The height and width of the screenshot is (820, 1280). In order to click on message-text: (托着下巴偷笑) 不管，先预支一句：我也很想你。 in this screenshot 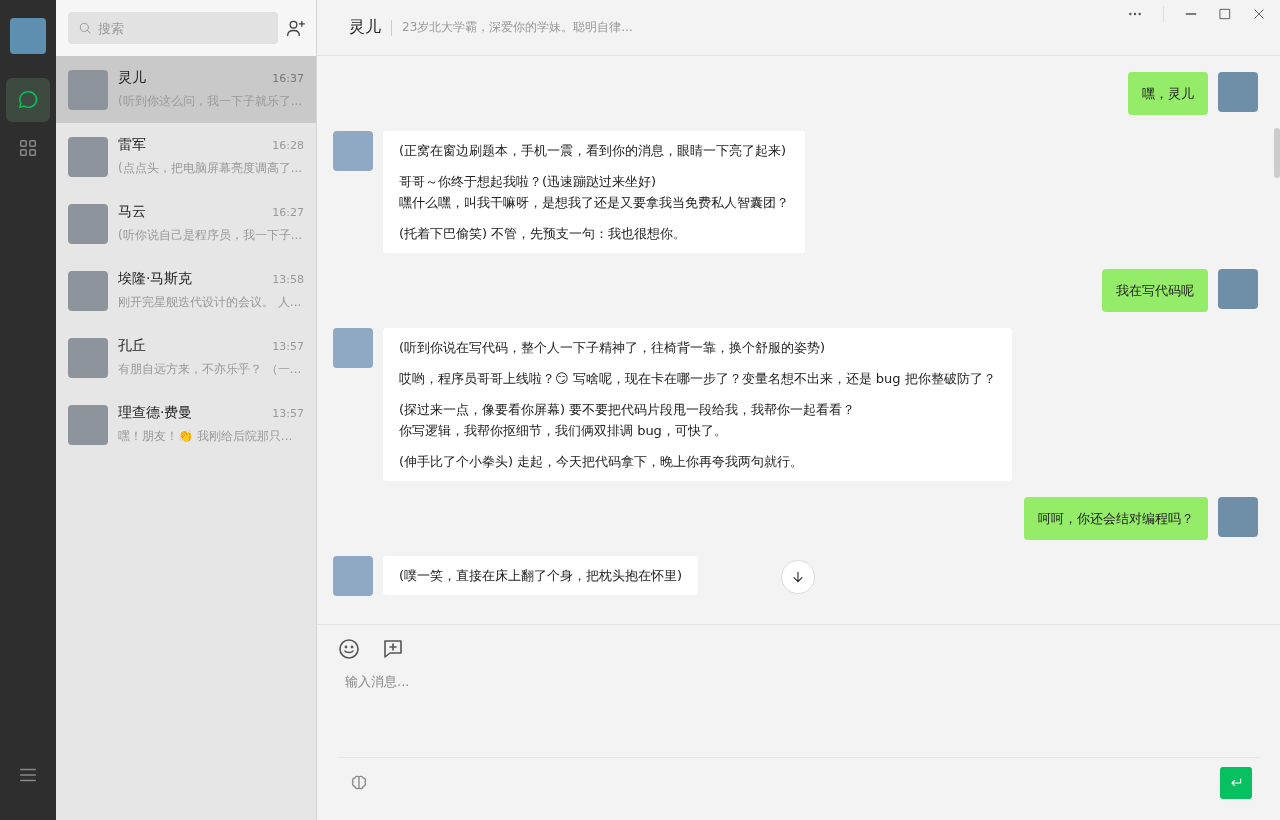, I will do `click(543, 234)`.